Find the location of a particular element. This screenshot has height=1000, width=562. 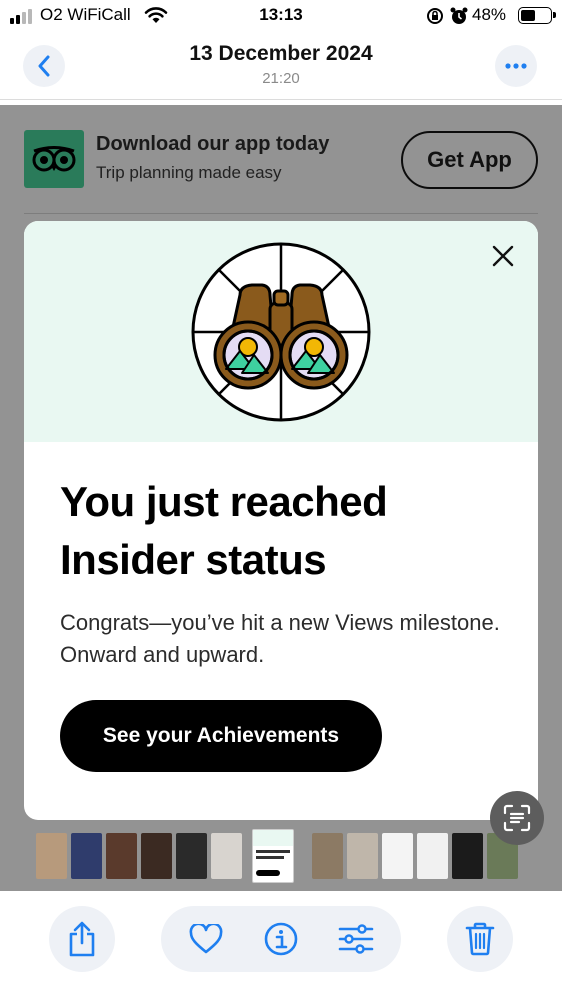

owl-logo-icon is located at coordinates (54, 159).